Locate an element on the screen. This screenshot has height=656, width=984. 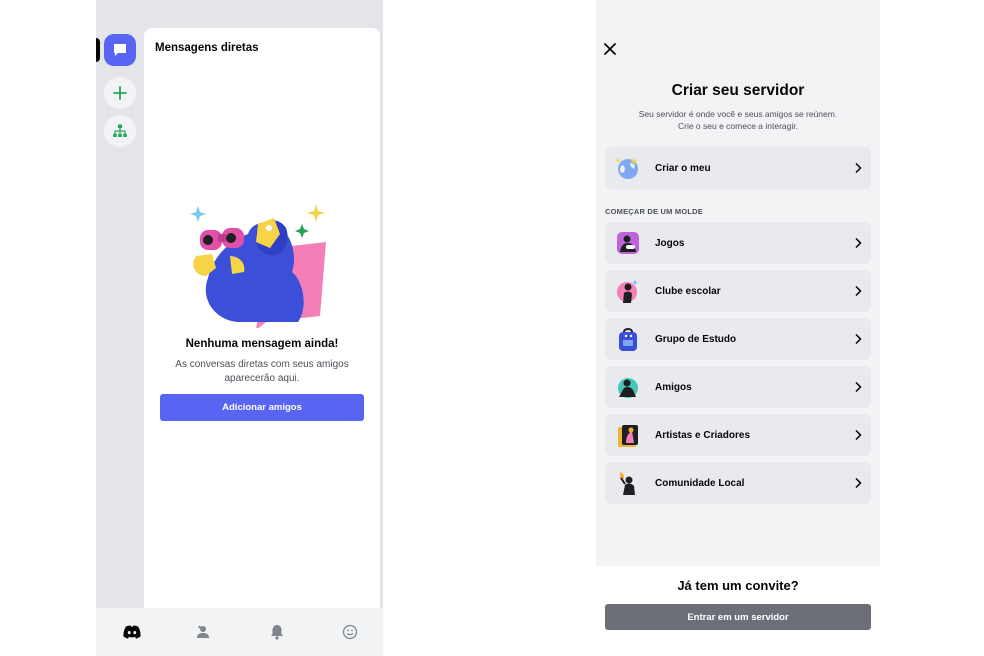
template-option-amigos: Amigos is located at coordinates (738, 387).